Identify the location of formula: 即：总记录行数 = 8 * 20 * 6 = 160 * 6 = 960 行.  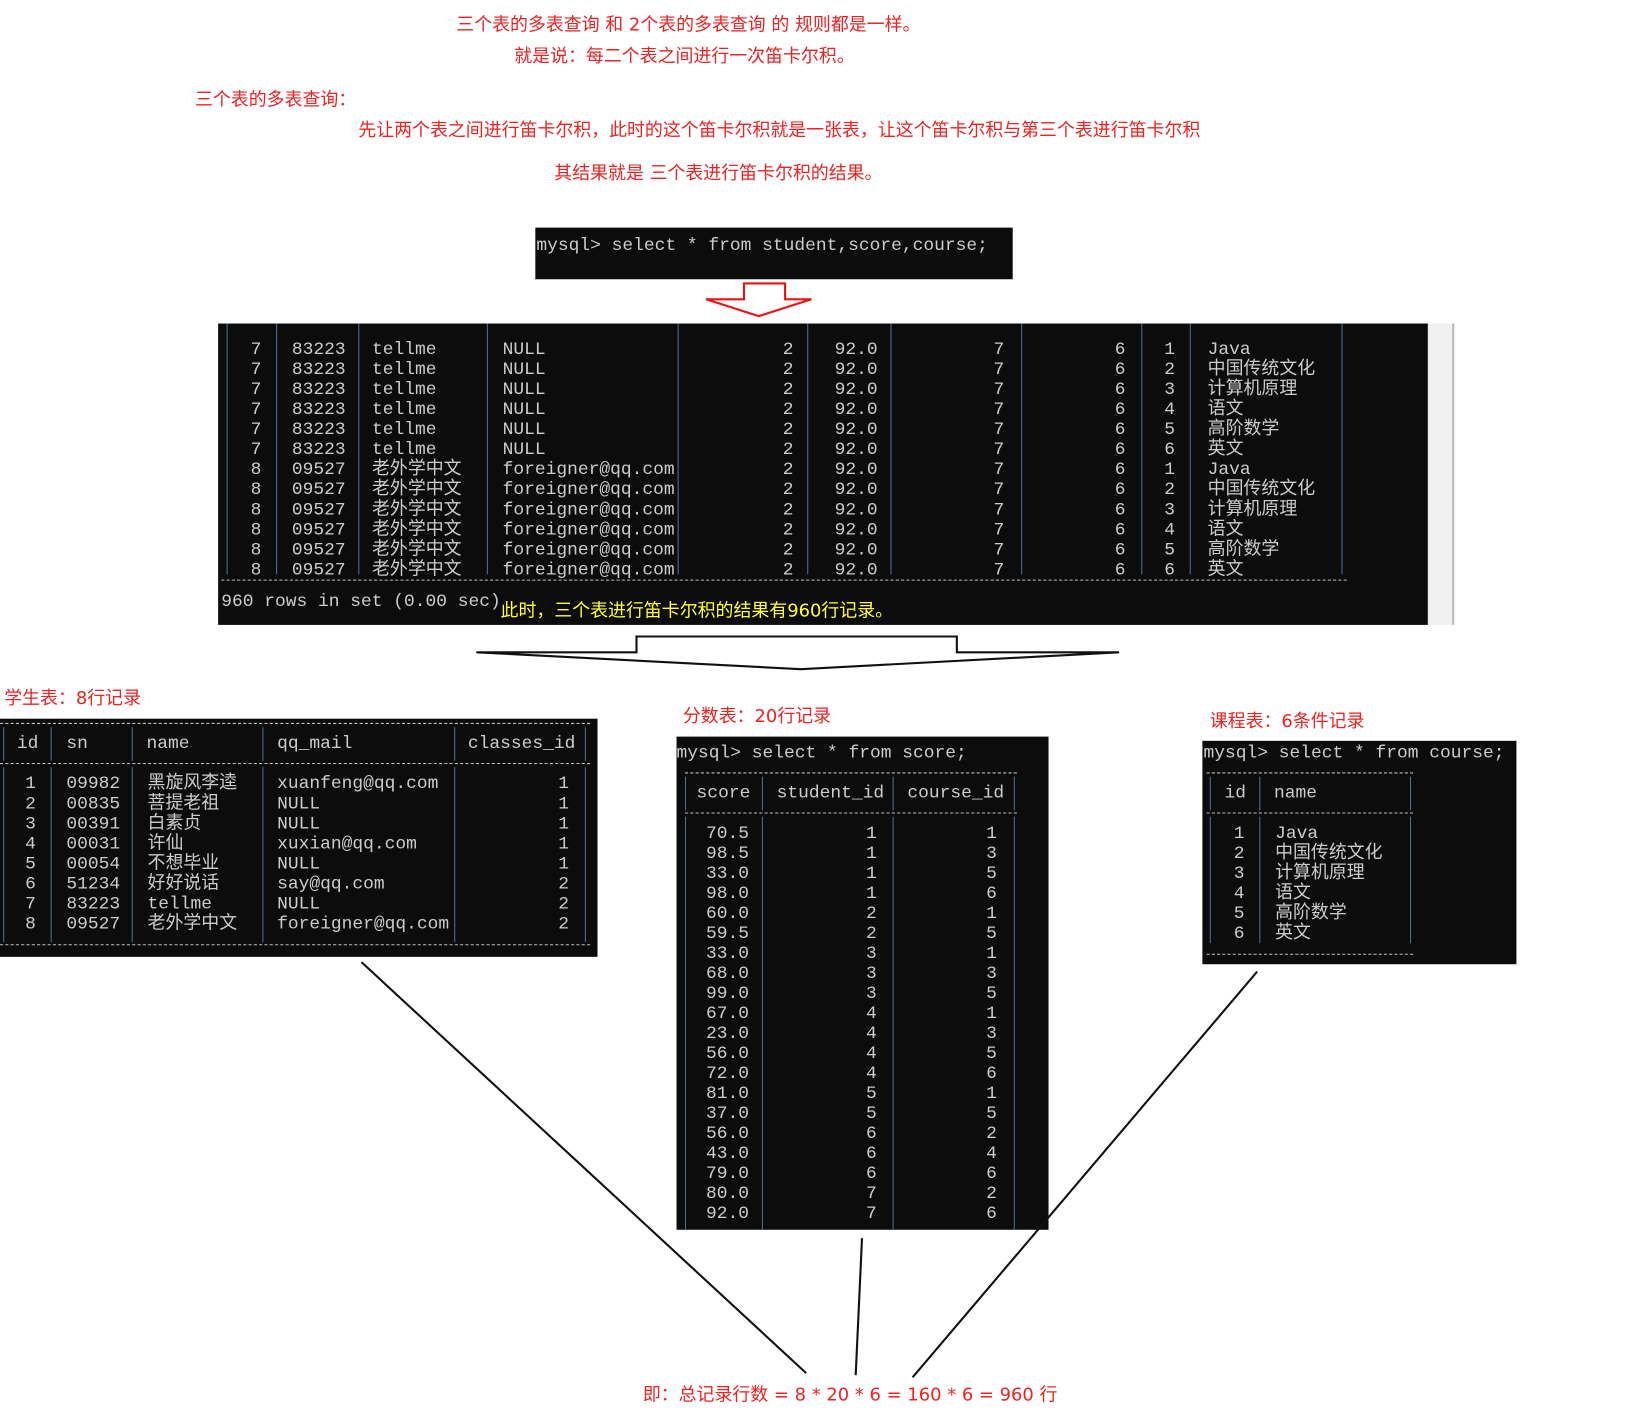
(850, 1395).